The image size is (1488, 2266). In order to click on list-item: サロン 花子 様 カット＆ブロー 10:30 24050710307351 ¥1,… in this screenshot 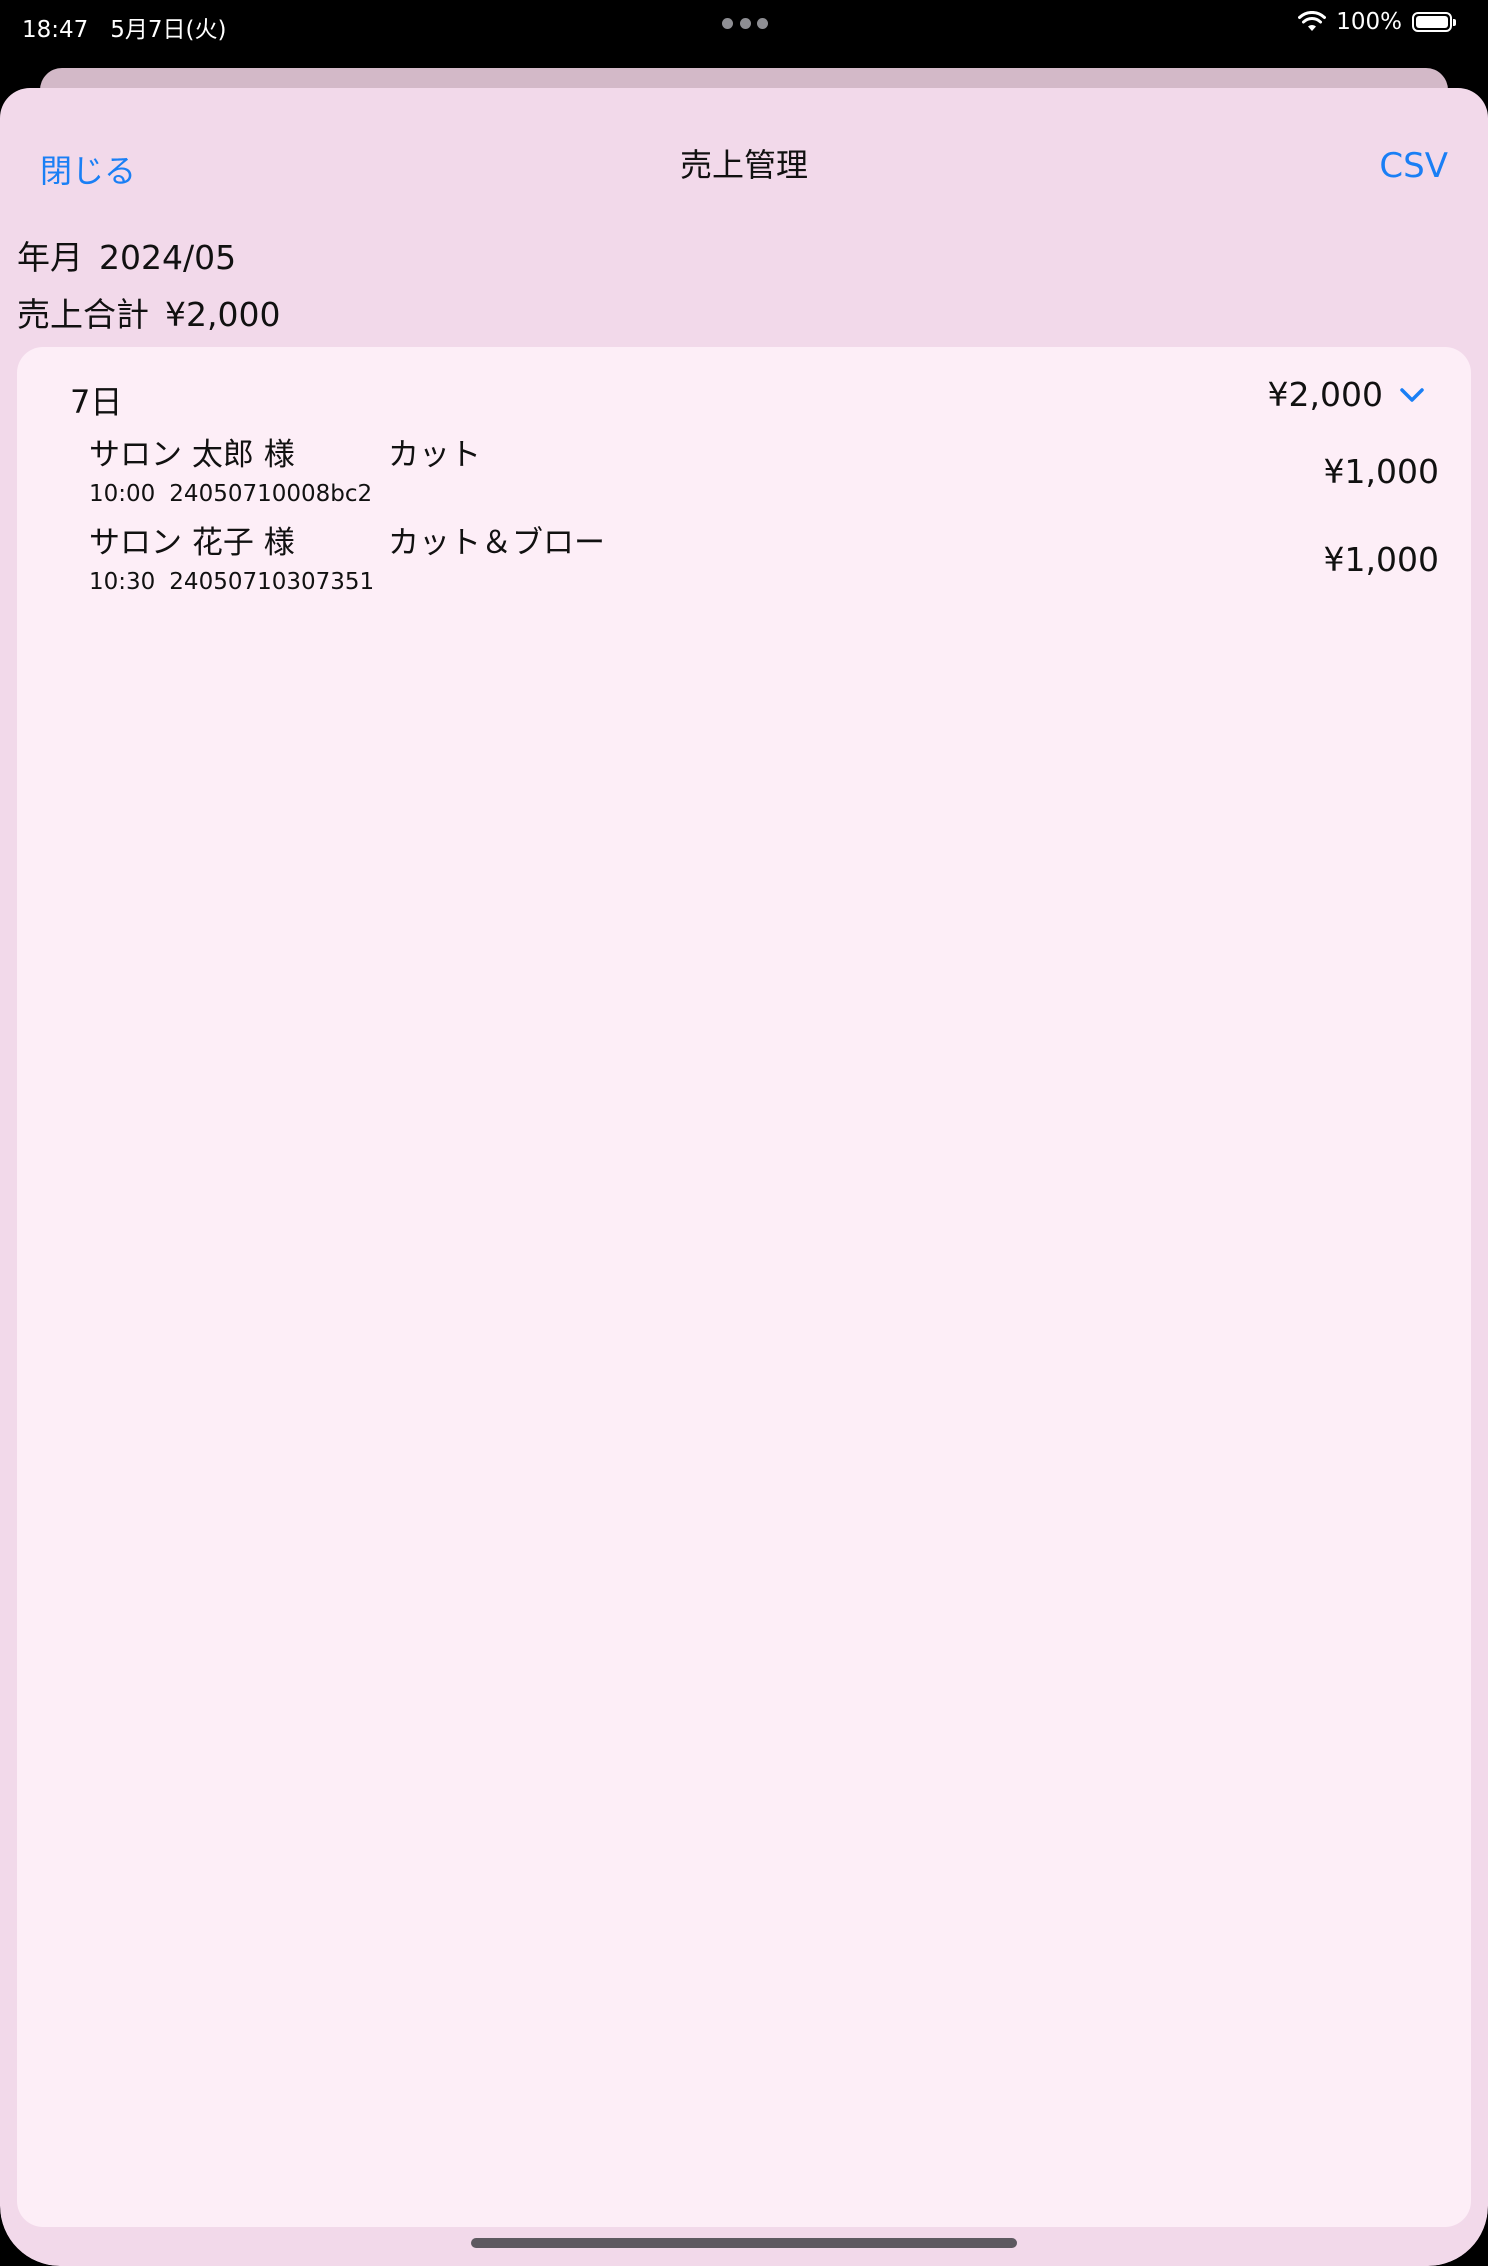, I will do `click(764, 561)`.